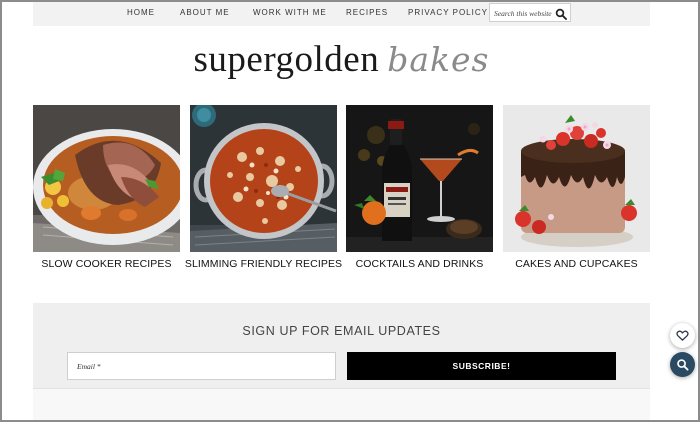 Image resolution: width=700 pixels, height=422 pixels. Describe the element at coordinates (367, 12) in the screenshot. I see `nav-item-recipes: RECIPES` at that location.